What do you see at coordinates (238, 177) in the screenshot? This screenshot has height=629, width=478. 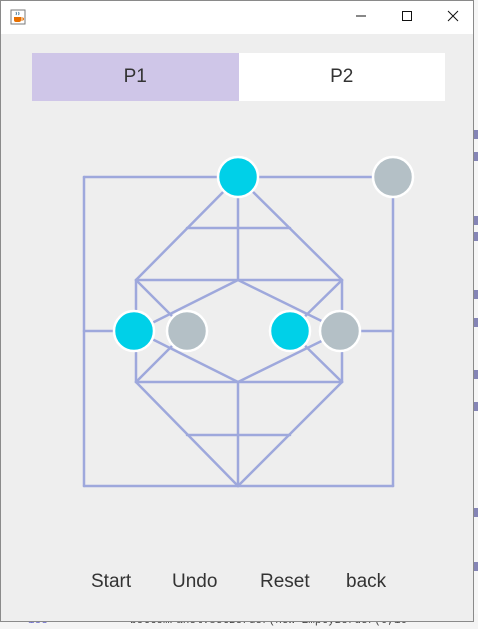 I see `p1-piece-top-center` at bounding box center [238, 177].